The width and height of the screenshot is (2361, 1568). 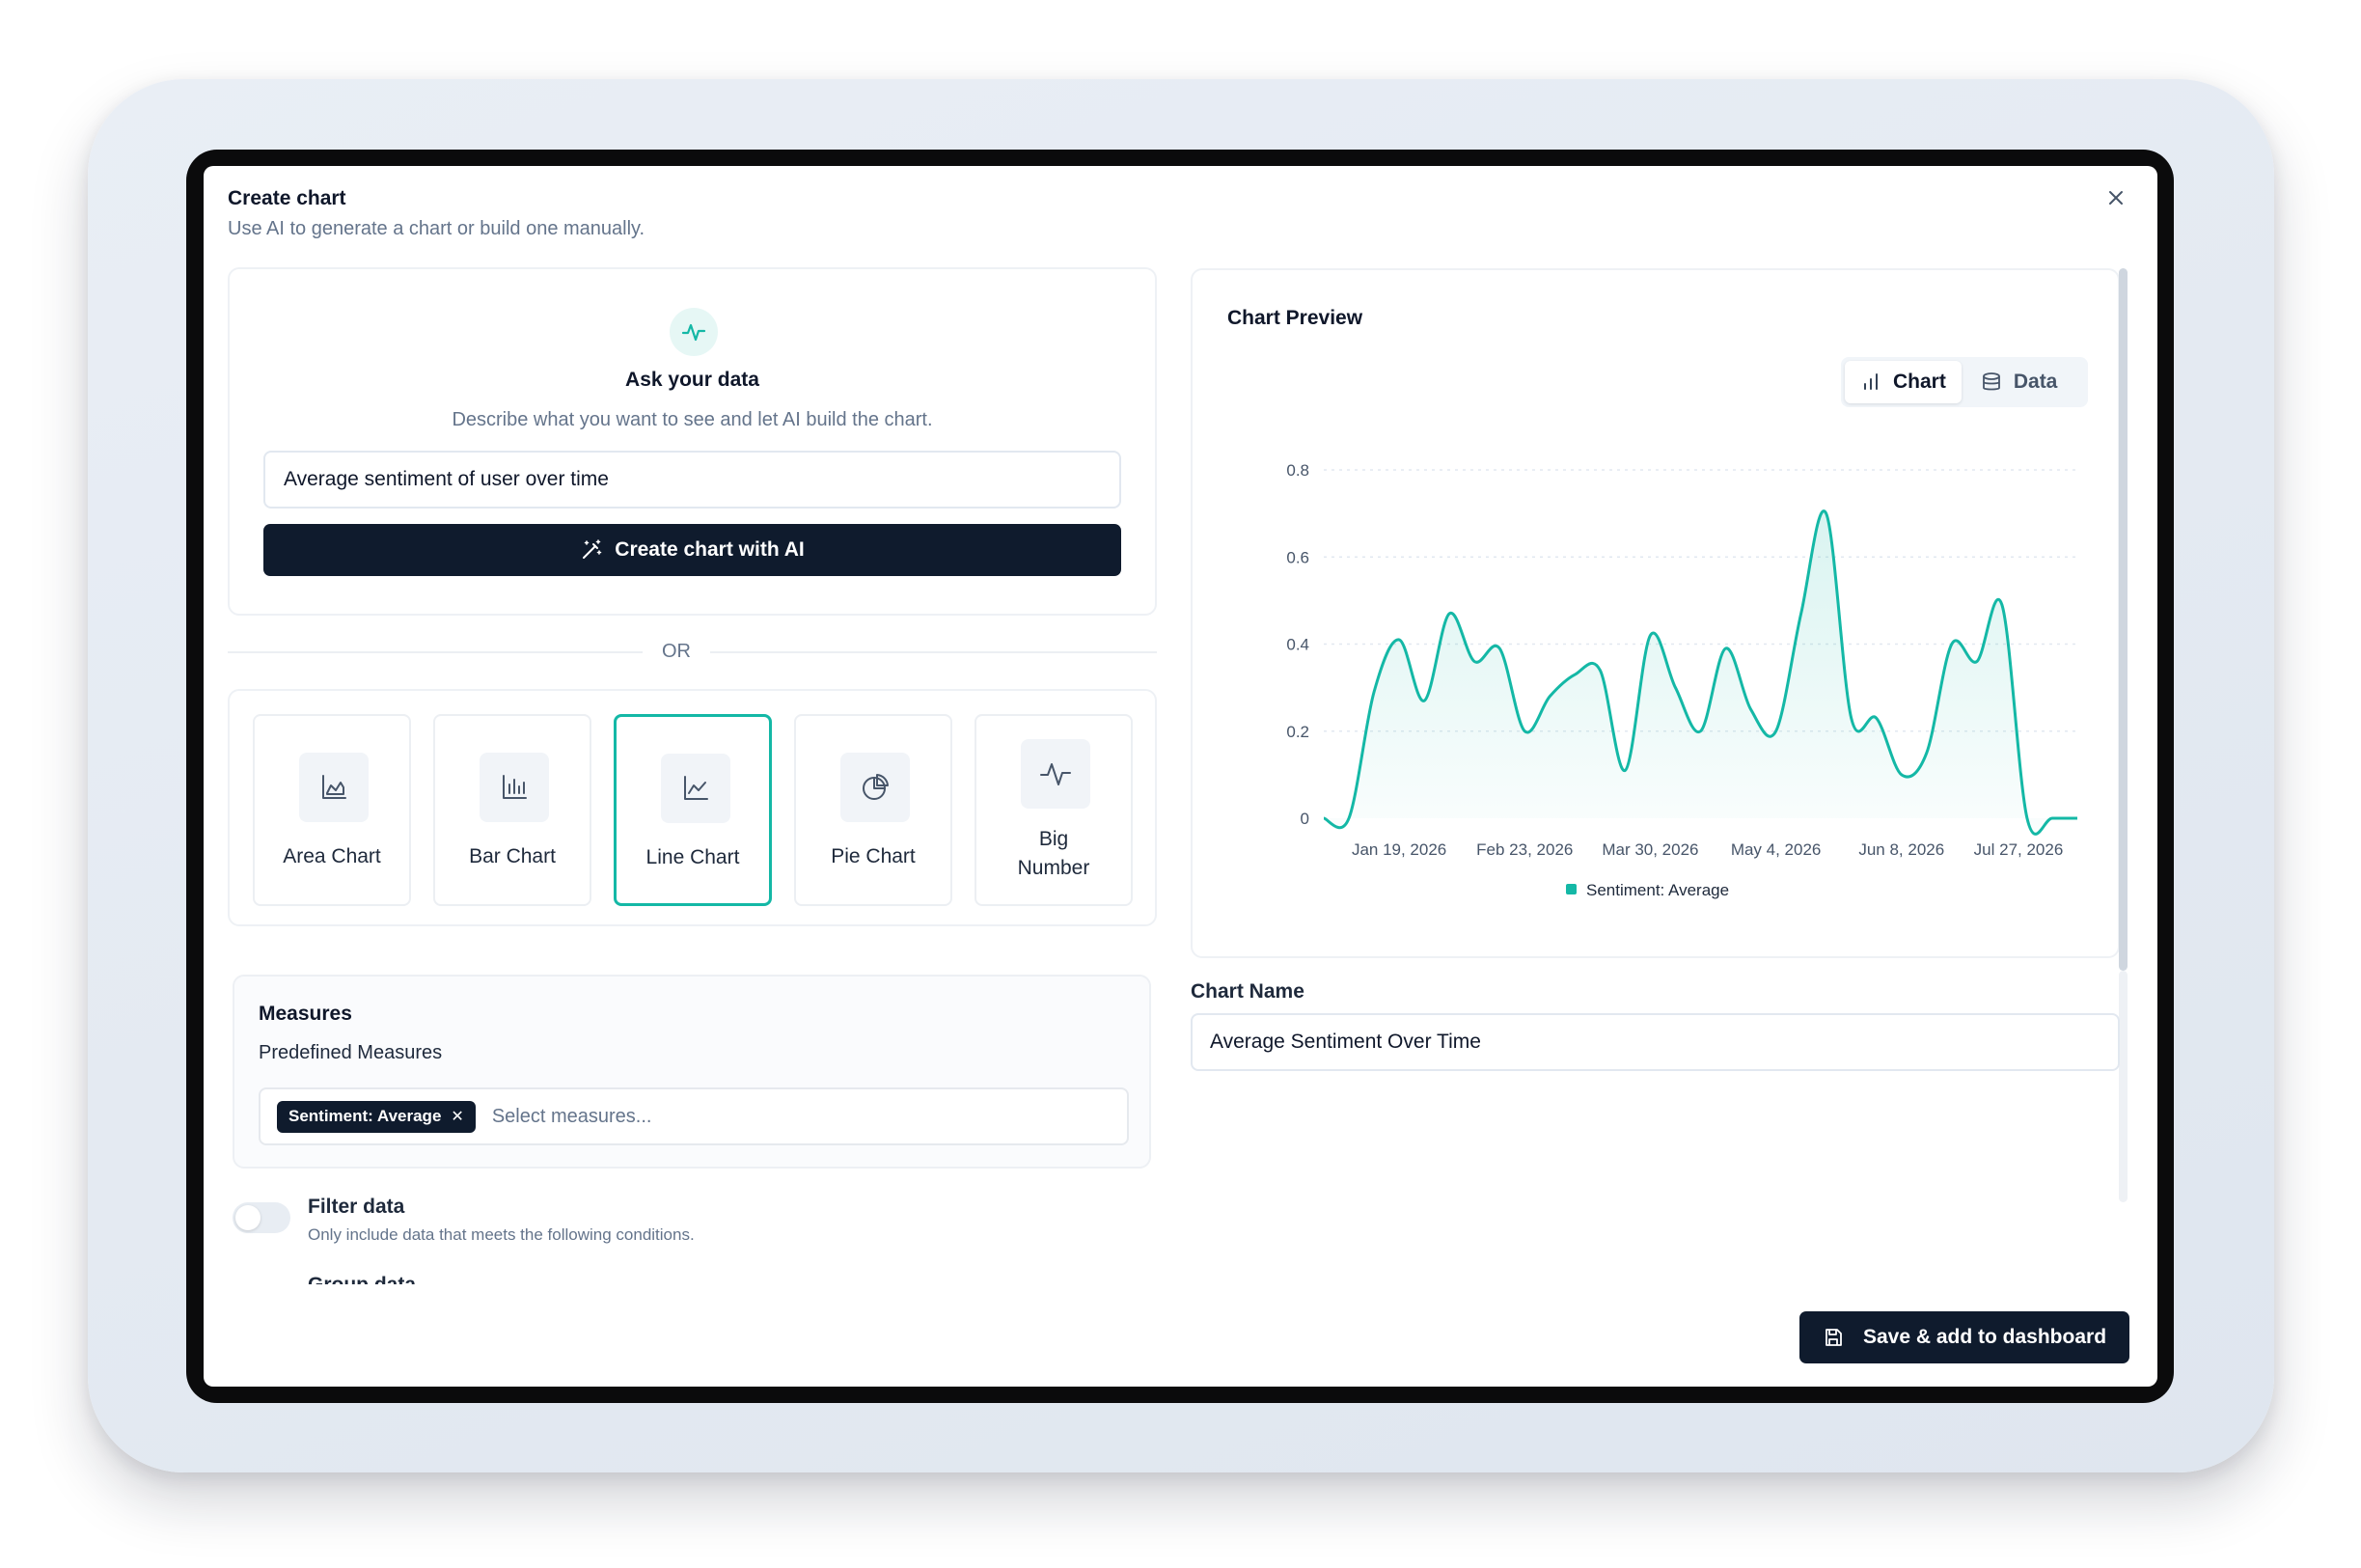 What do you see at coordinates (710, 549) in the screenshot?
I see `create-chart-with-ai-label: Create chart with AI` at bounding box center [710, 549].